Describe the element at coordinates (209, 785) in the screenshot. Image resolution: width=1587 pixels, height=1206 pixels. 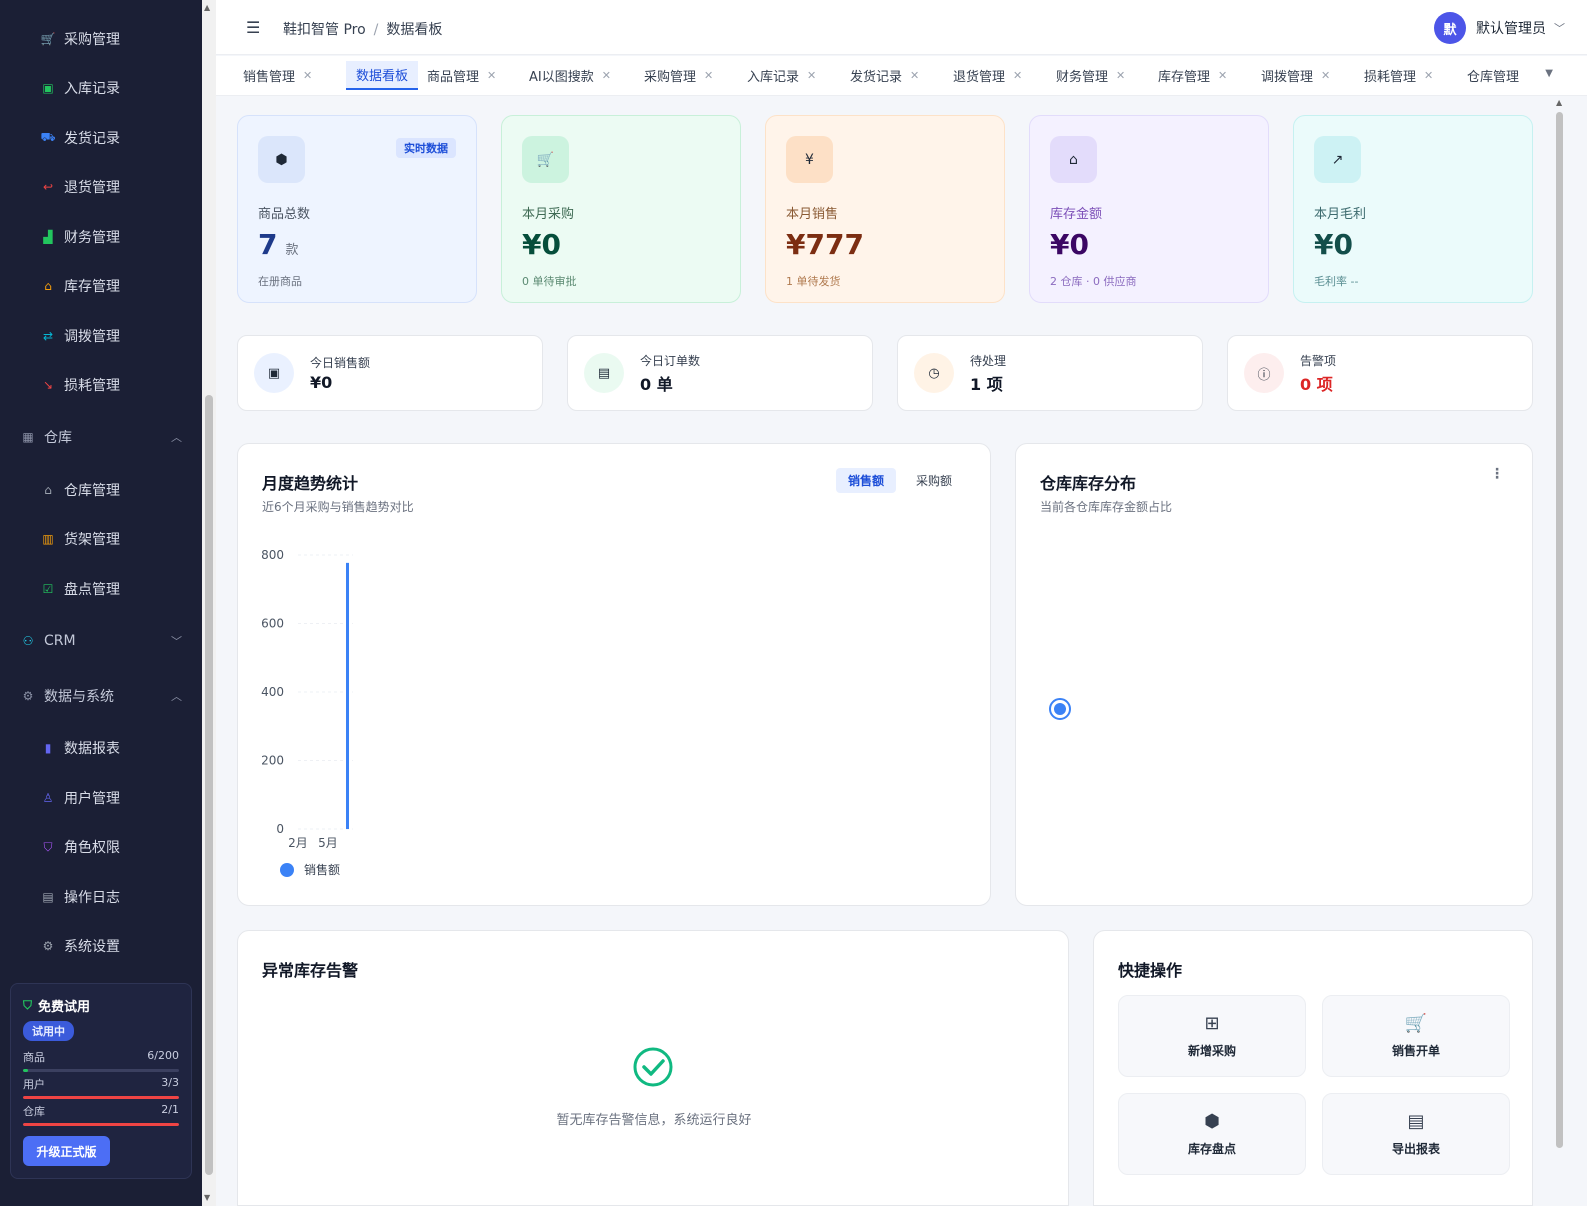
I see `sidebar-scroll-thumb` at that location.